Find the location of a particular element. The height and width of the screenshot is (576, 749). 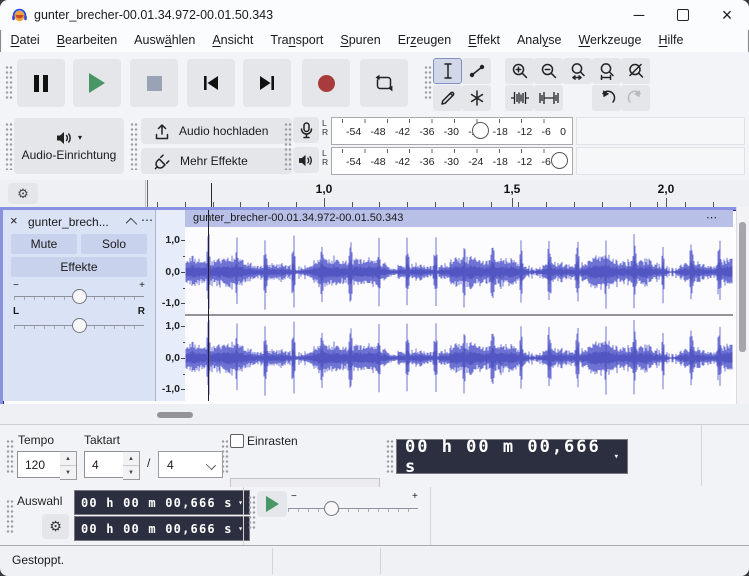

minimize-button: ─ is located at coordinates (639, 15).